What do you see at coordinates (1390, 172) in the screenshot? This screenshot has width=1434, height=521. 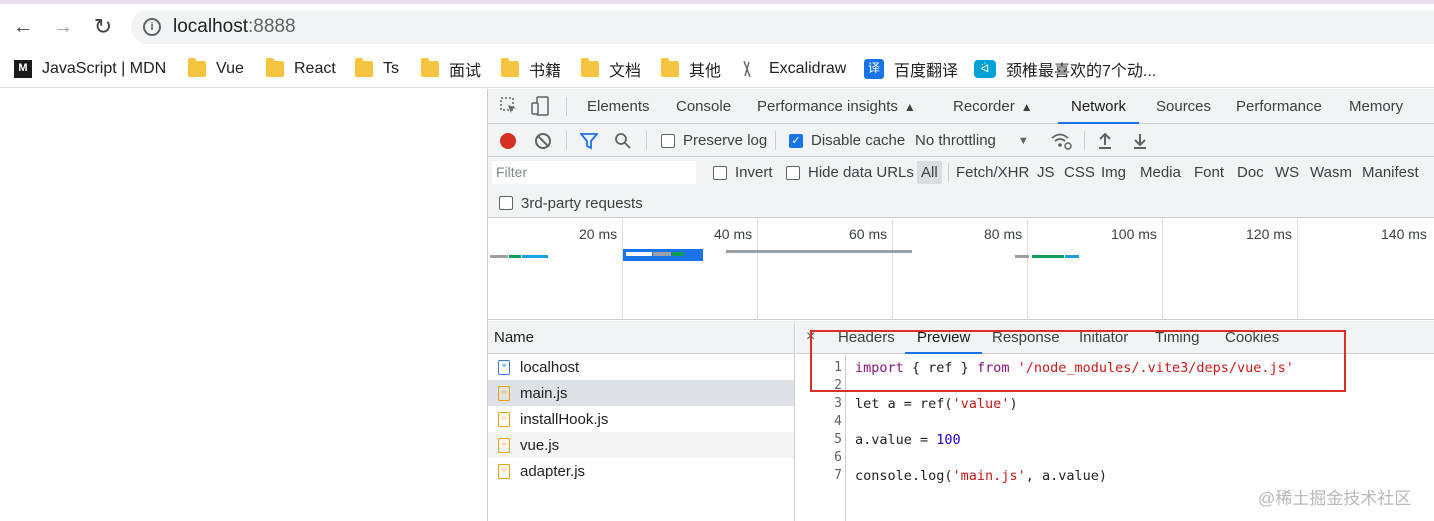 I see `type-filter-manifest: Manifest` at bounding box center [1390, 172].